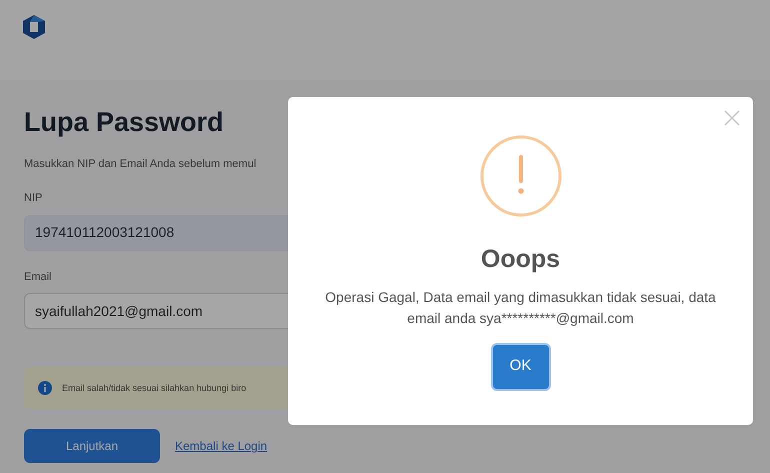  What do you see at coordinates (520, 366) in the screenshot?
I see `ok-button: OK` at bounding box center [520, 366].